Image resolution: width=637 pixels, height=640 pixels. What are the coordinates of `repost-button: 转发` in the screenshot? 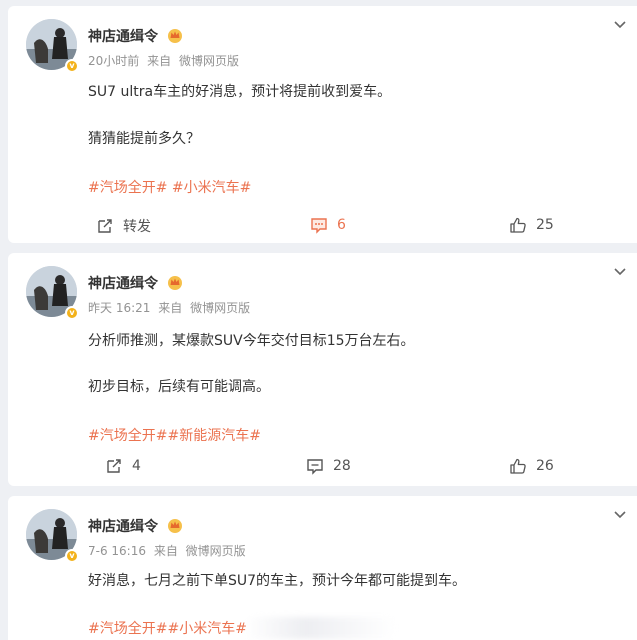 It's located at (123, 226).